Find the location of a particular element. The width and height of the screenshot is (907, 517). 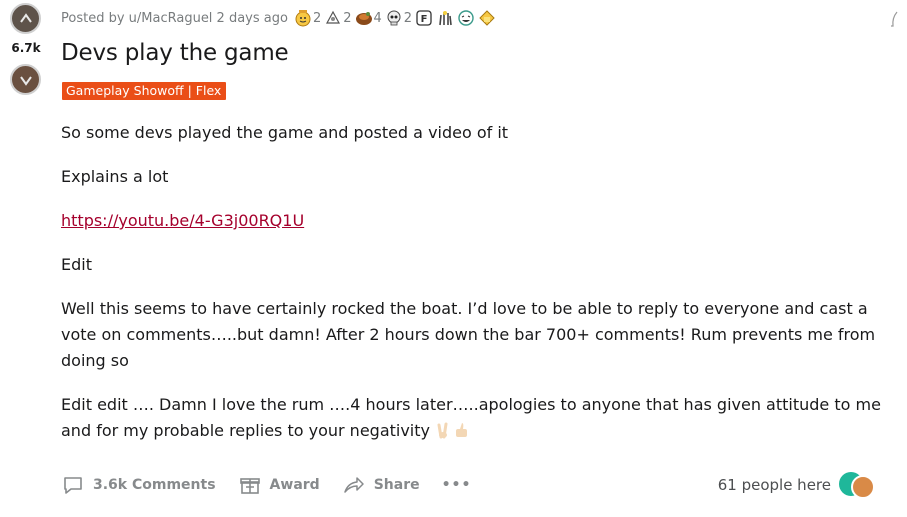

comments-button: 3.6k Comments is located at coordinates (138, 485).